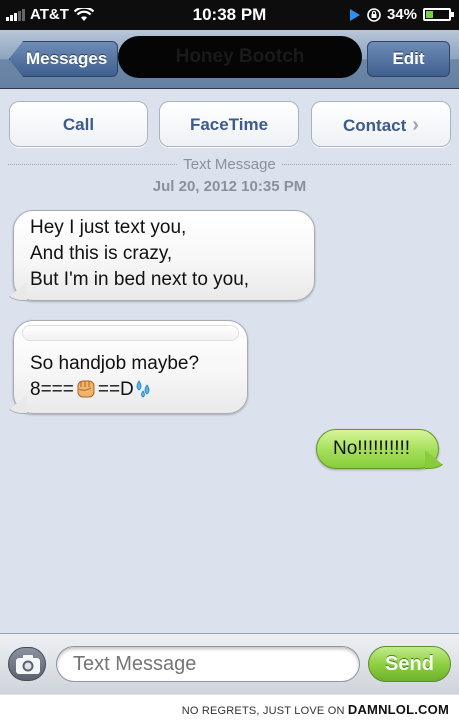 Image resolution: width=459 pixels, height=725 pixels. I want to click on redacted-title-text: Honey Bootch, so click(240, 56).